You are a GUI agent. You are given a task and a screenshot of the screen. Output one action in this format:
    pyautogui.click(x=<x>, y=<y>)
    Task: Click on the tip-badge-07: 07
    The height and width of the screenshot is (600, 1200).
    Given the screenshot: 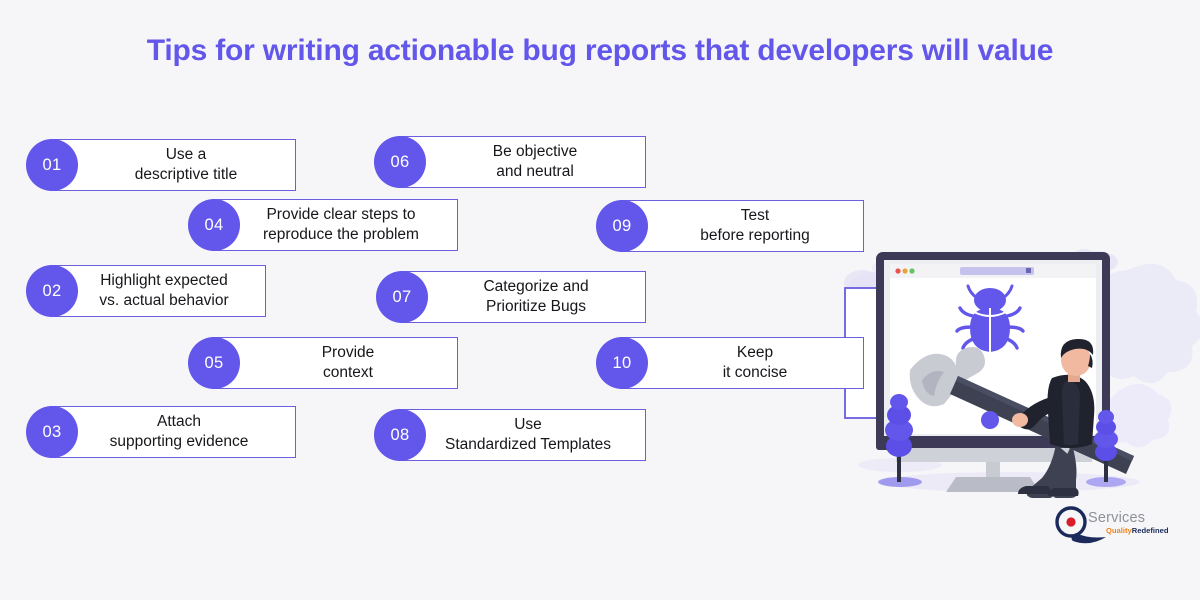 What is the action you would take?
    pyautogui.click(x=402, y=297)
    